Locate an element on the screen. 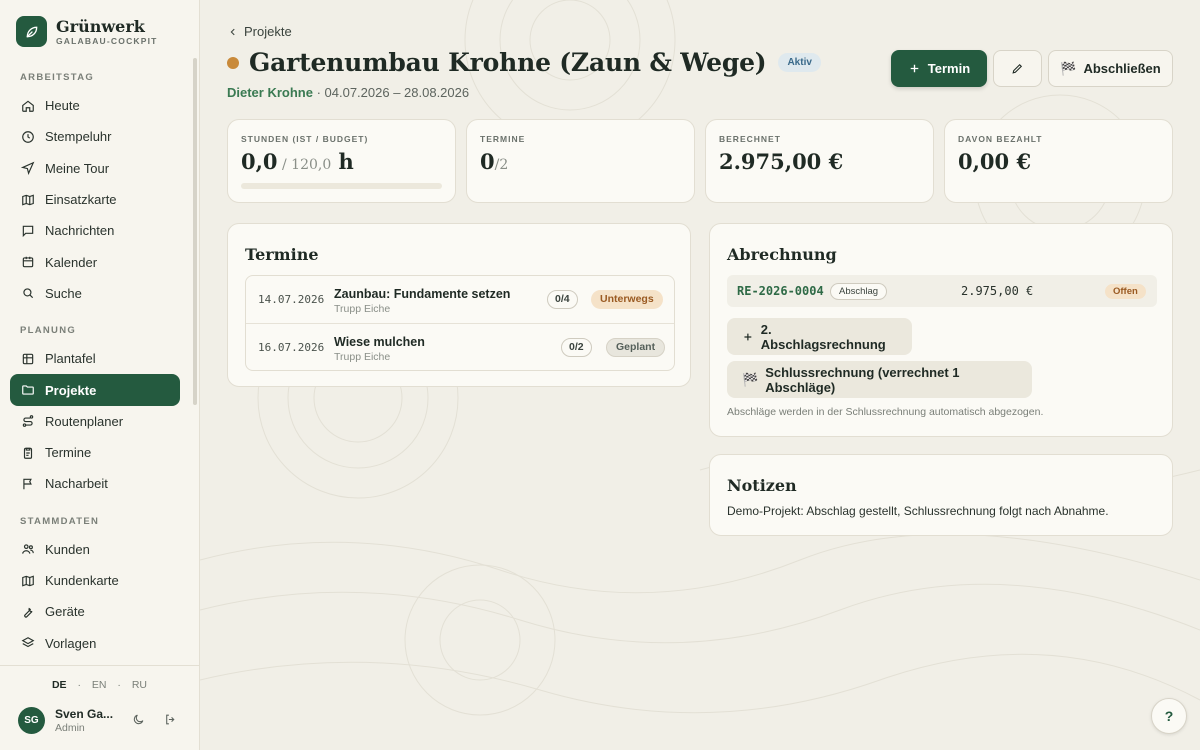  status-badge: Aktiv is located at coordinates (799, 62).